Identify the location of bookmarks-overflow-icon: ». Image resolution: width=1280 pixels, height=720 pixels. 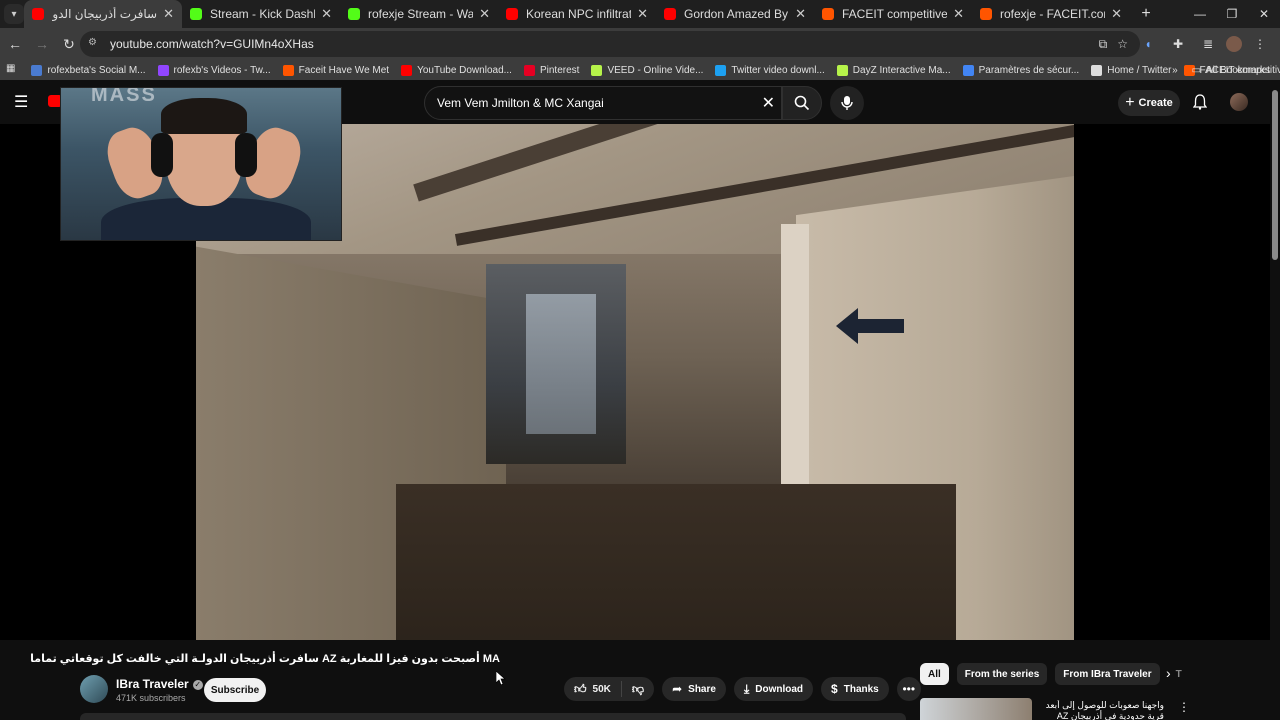
(1175, 70).